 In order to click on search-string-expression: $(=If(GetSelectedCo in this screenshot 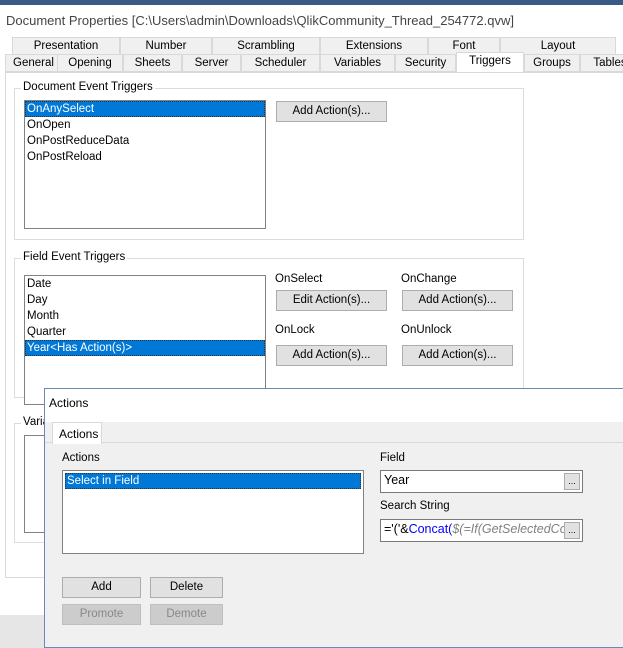, I will do `click(509, 529)`.